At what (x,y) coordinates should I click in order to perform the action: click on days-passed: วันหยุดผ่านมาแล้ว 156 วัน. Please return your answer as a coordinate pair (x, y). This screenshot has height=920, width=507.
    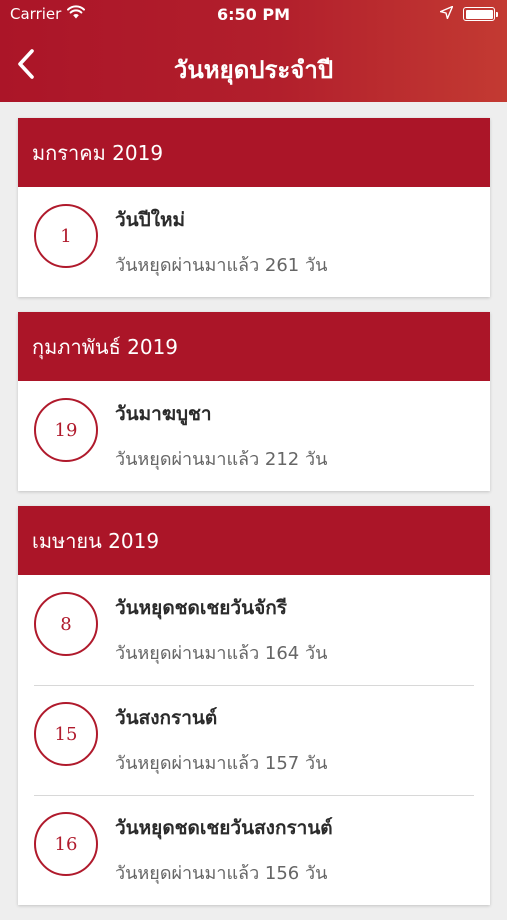
    Looking at the image, I should click on (221, 873).